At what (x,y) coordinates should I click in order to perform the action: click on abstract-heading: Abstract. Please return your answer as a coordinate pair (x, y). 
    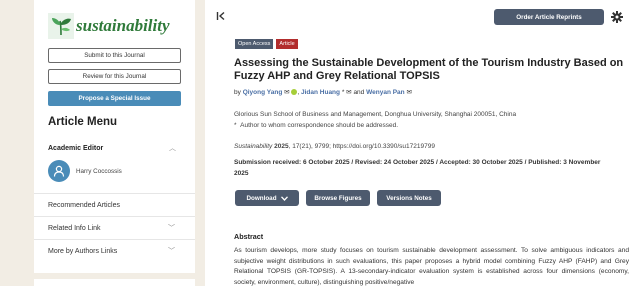
    Looking at the image, I should click on (249, 236).